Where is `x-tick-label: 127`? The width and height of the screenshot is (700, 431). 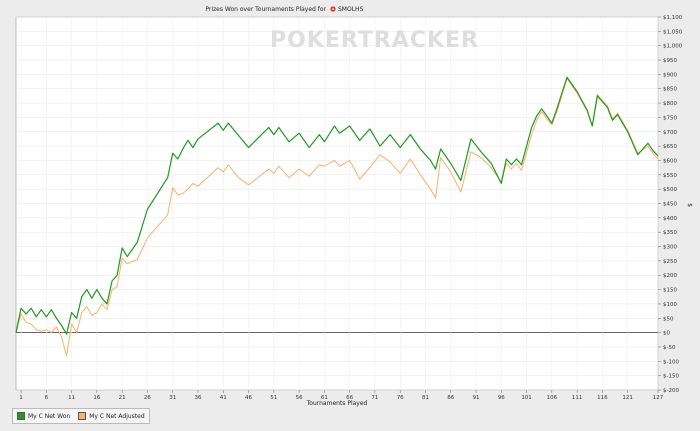 x-tick-label: 127 is located at coordinates (658, 398).